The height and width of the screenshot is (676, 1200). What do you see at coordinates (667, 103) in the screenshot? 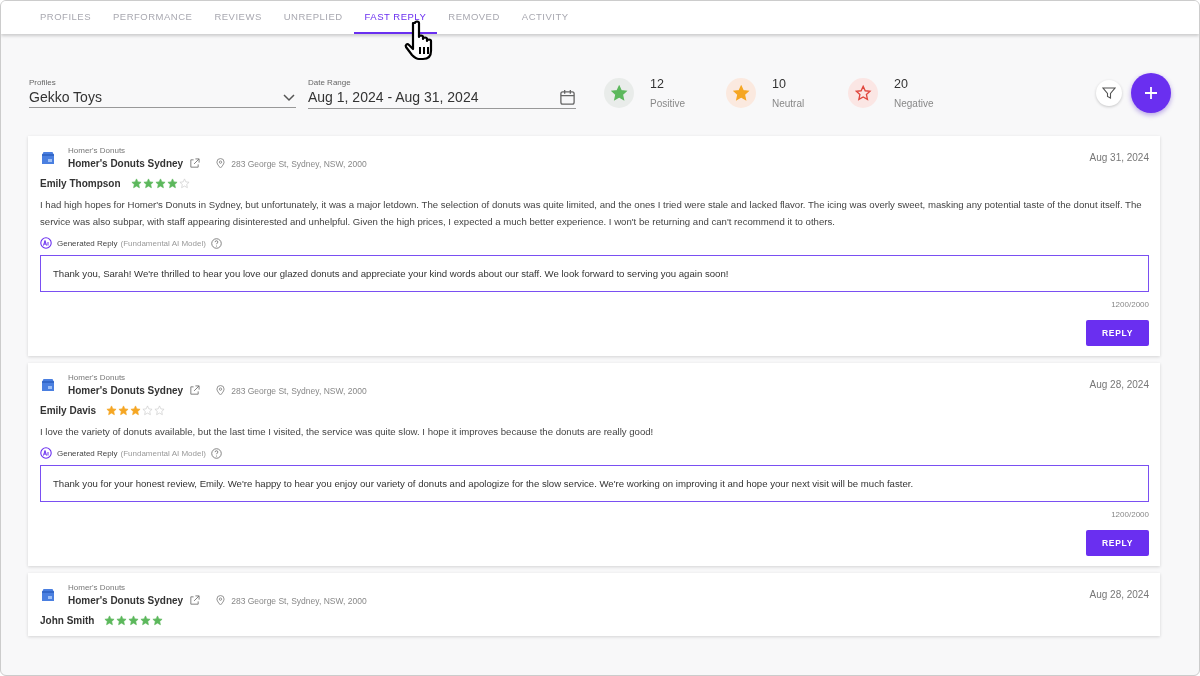
I see `stat-label: Positive` at bounding box center [667, 103].